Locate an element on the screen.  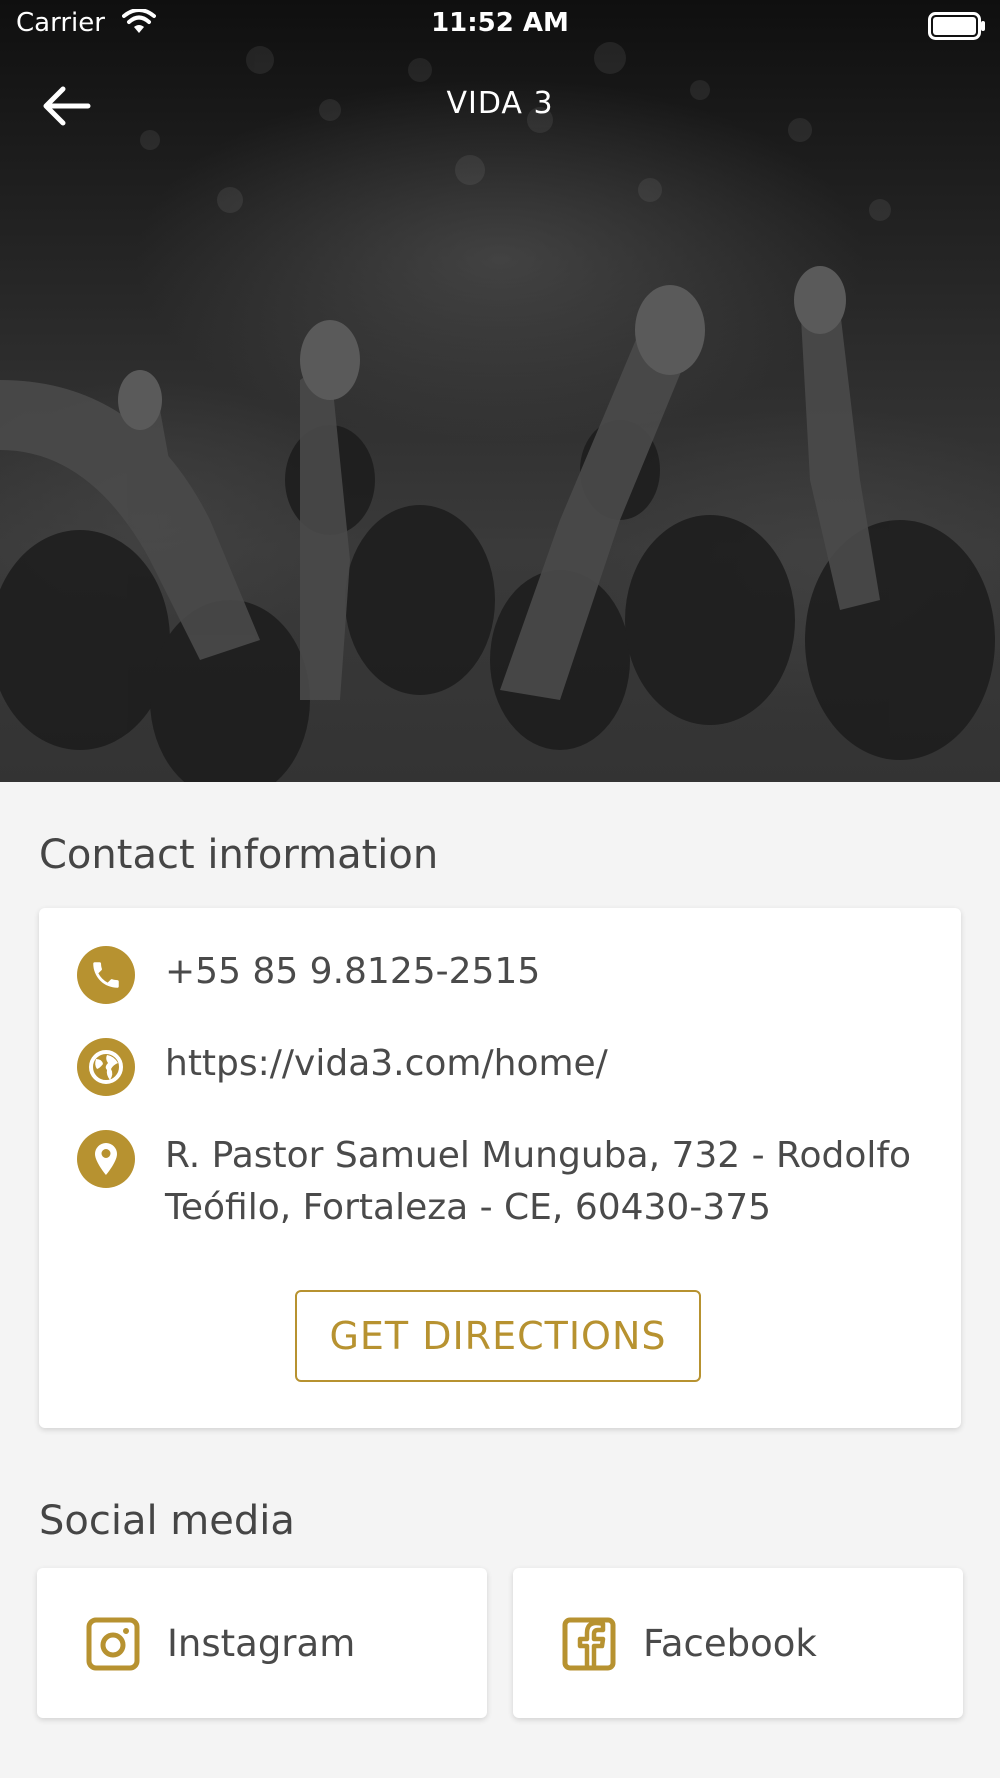
phone-icon is located at coordinates (106, 975).